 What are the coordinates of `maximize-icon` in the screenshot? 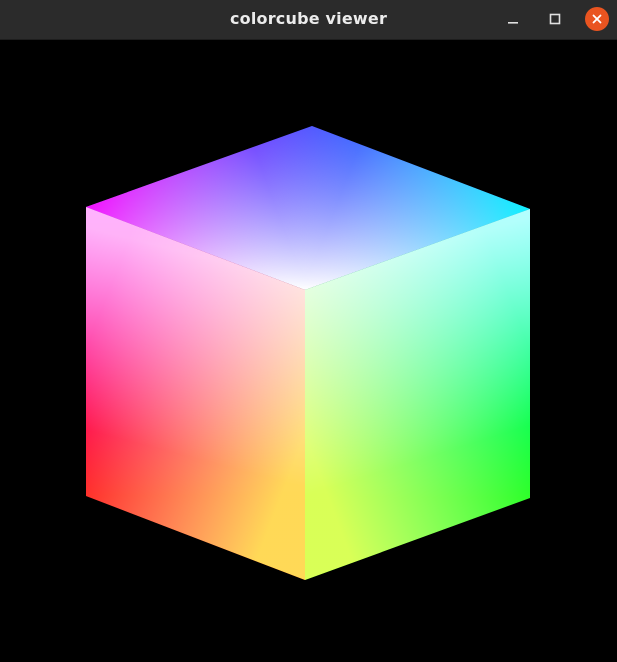 It's located at (555, 19).